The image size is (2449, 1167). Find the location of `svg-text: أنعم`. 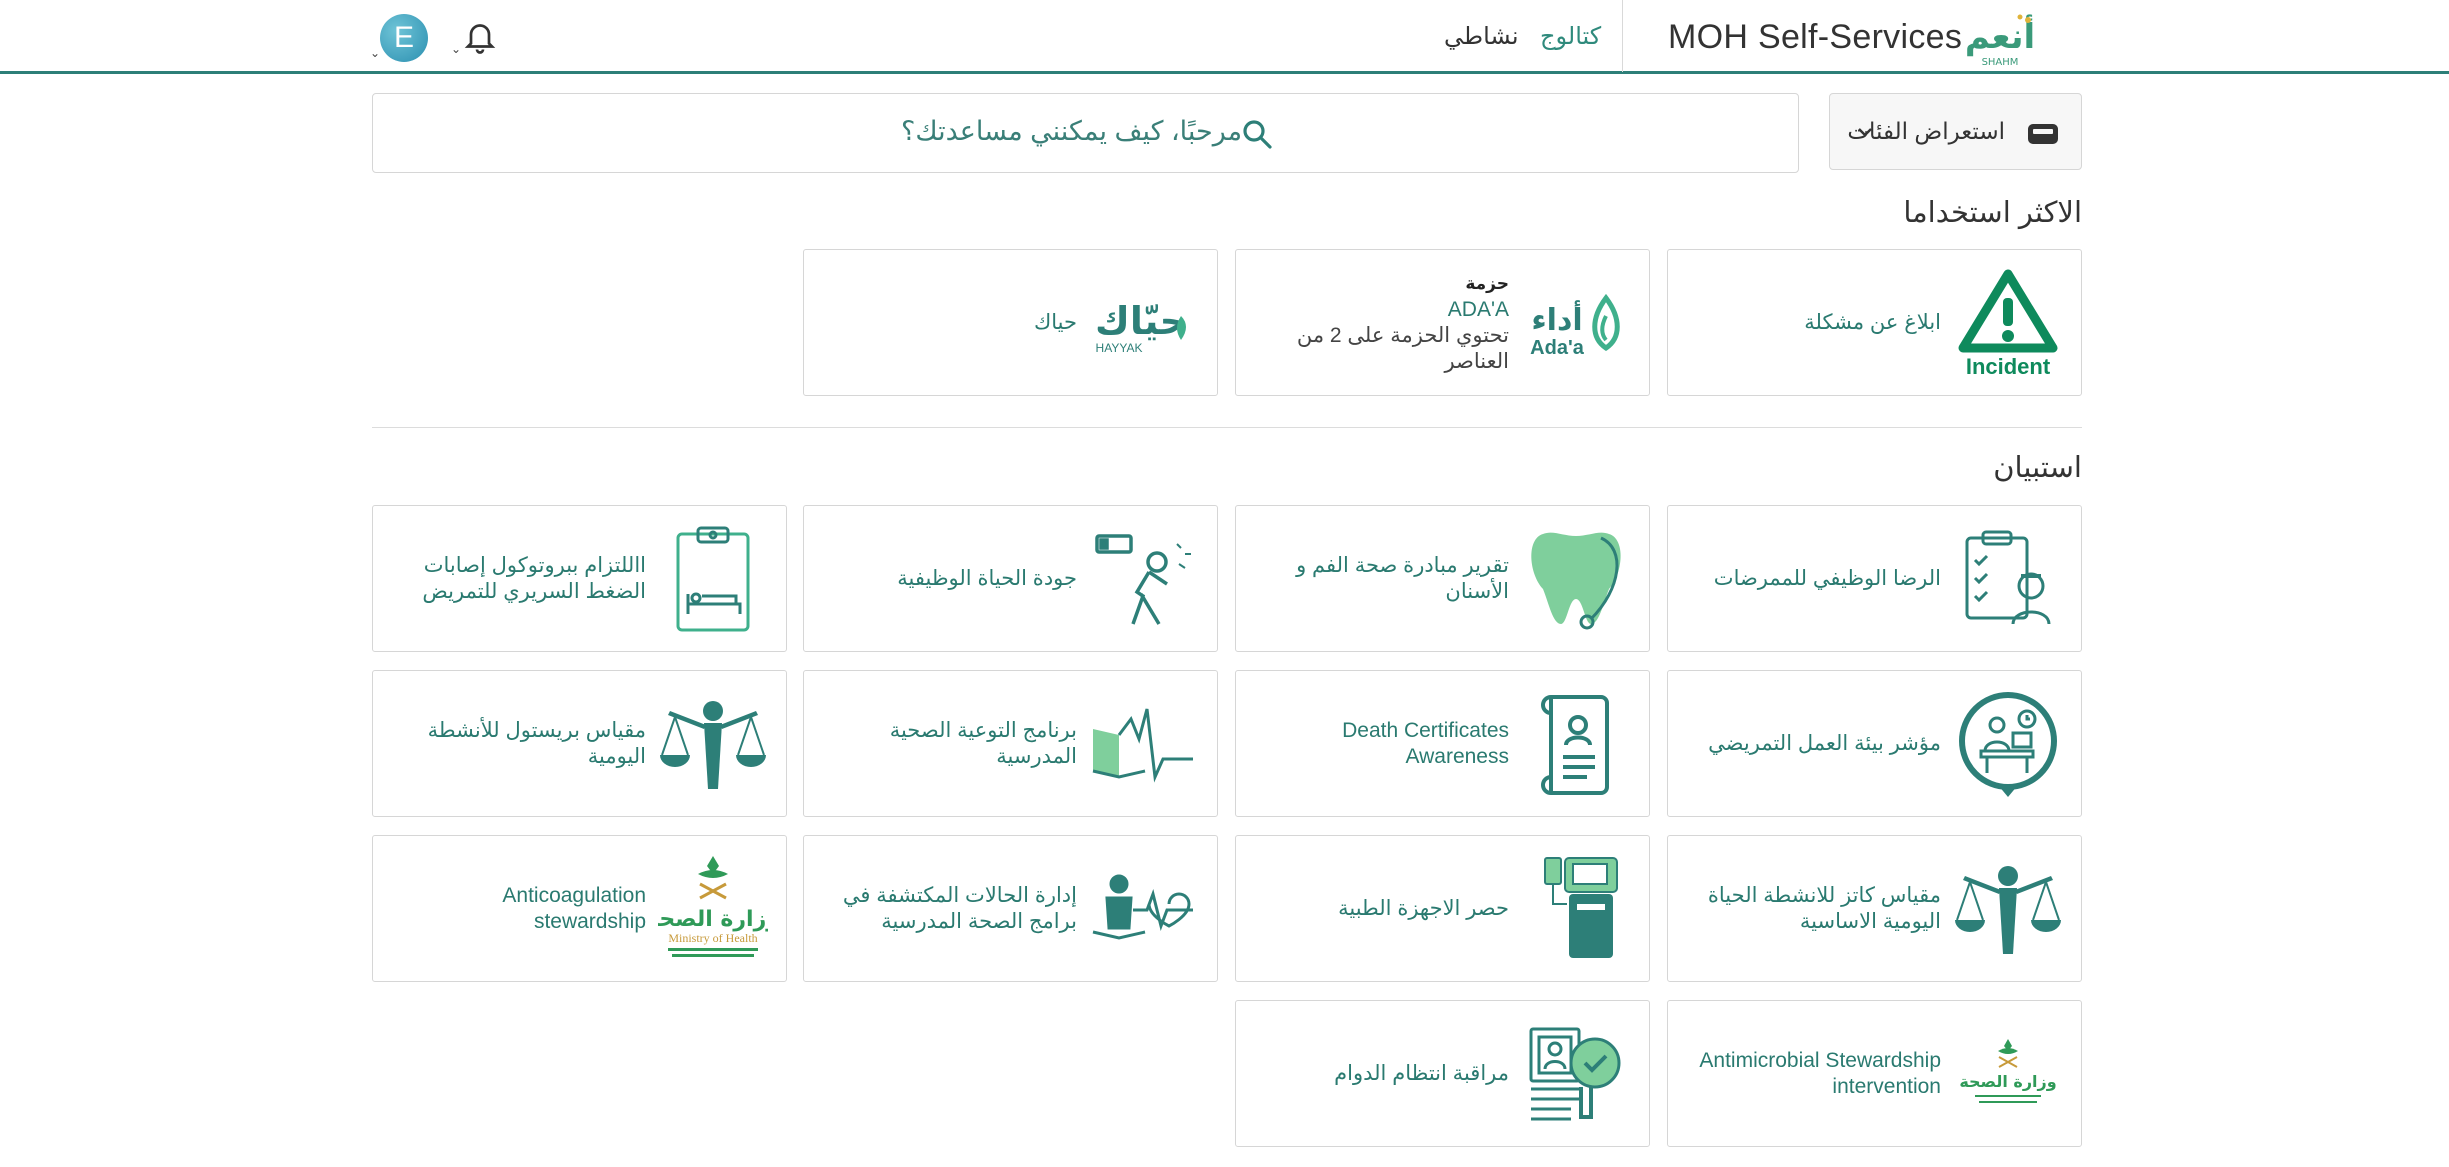

svg-text: أنعم is located at coordinates (2000, 35).